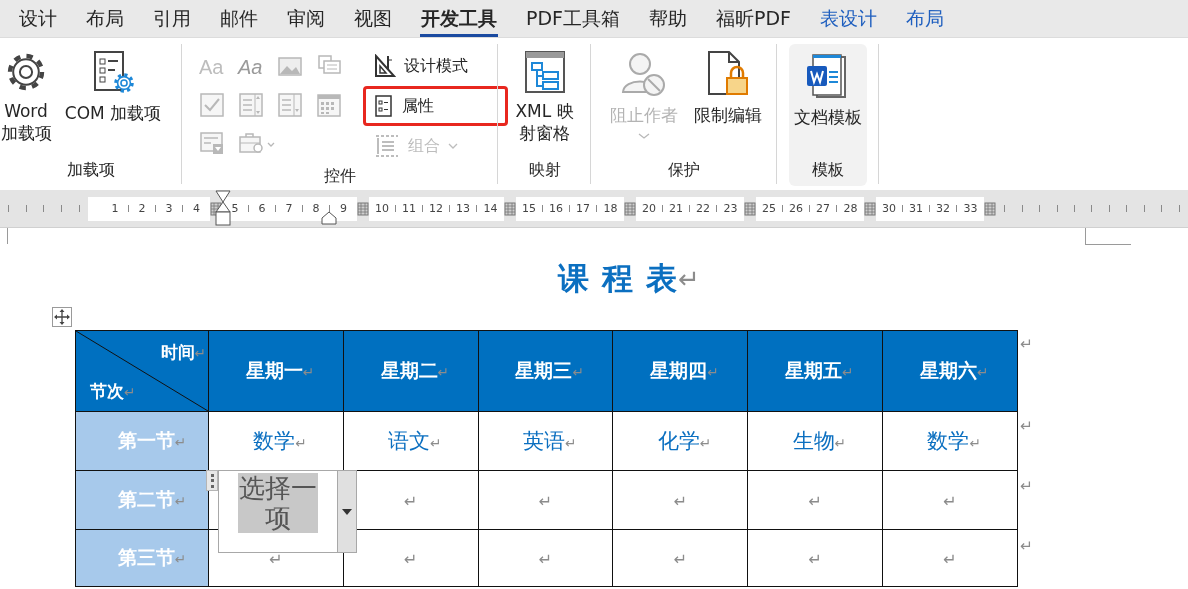 The height and width of the screenshot is (589, 1188). I want to click on row-label: 第三节, so click(146, 557).